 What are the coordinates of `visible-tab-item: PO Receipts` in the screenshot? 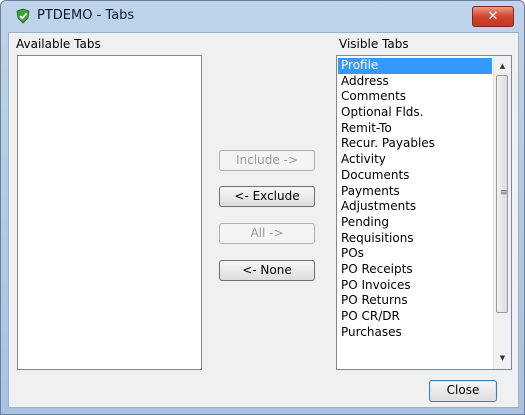 It's located at (415, 270).